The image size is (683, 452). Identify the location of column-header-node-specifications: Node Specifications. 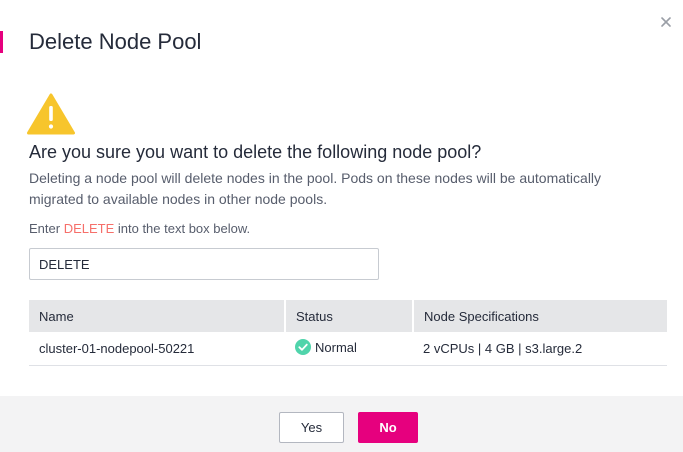
(540, 316).